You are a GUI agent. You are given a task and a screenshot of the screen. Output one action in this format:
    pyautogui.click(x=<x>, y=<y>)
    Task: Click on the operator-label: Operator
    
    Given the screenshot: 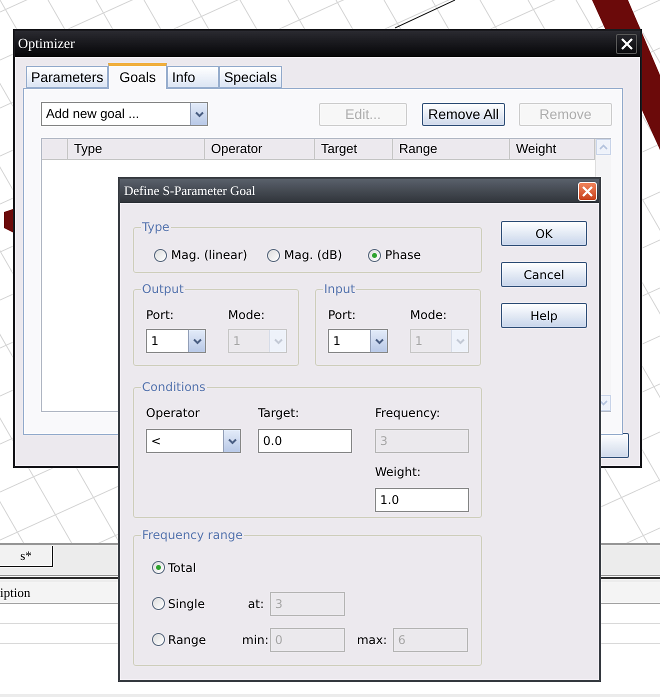 What is the action you would take?
    pyautogui.click(x=173, y=413)
    